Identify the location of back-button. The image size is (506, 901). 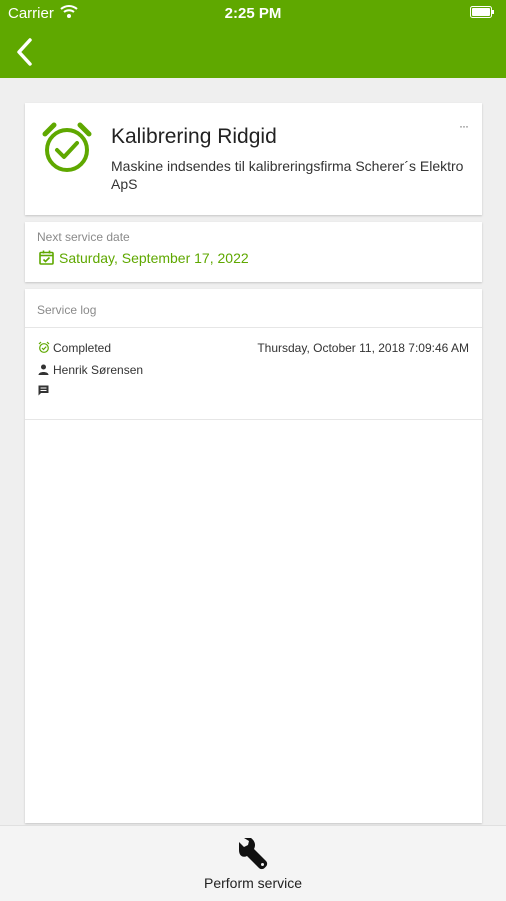
(25, 52).